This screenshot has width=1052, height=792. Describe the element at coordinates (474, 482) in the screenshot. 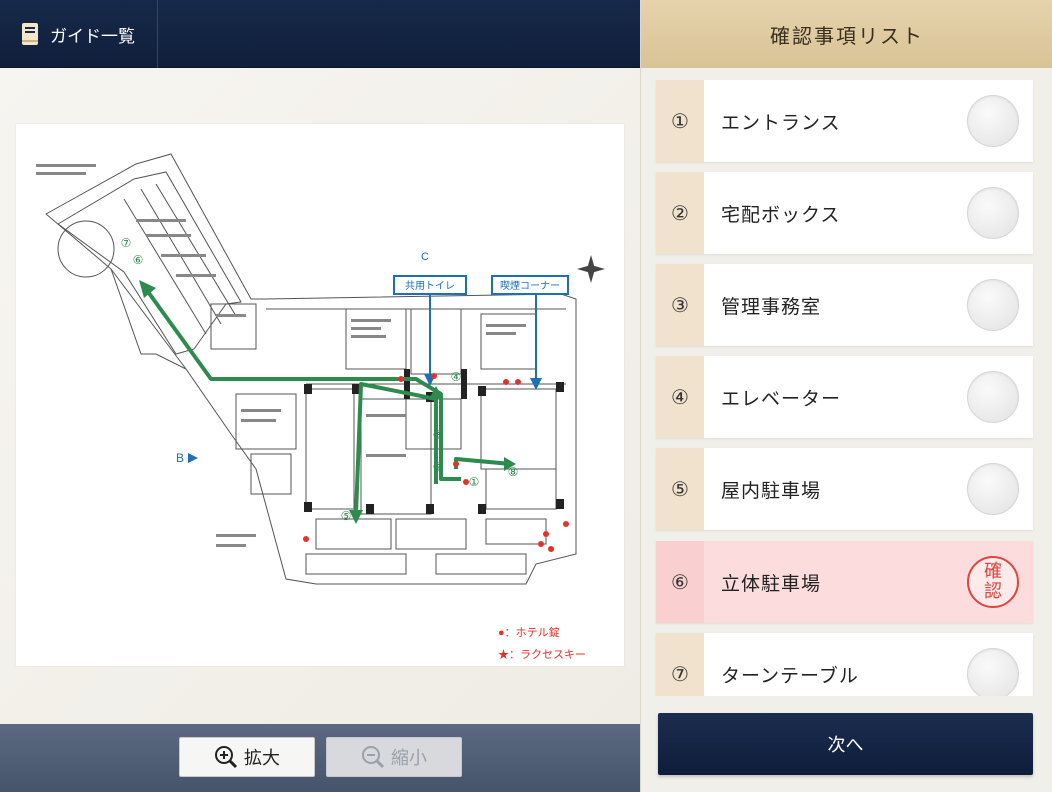

I see `marker-1: ①` at that location.